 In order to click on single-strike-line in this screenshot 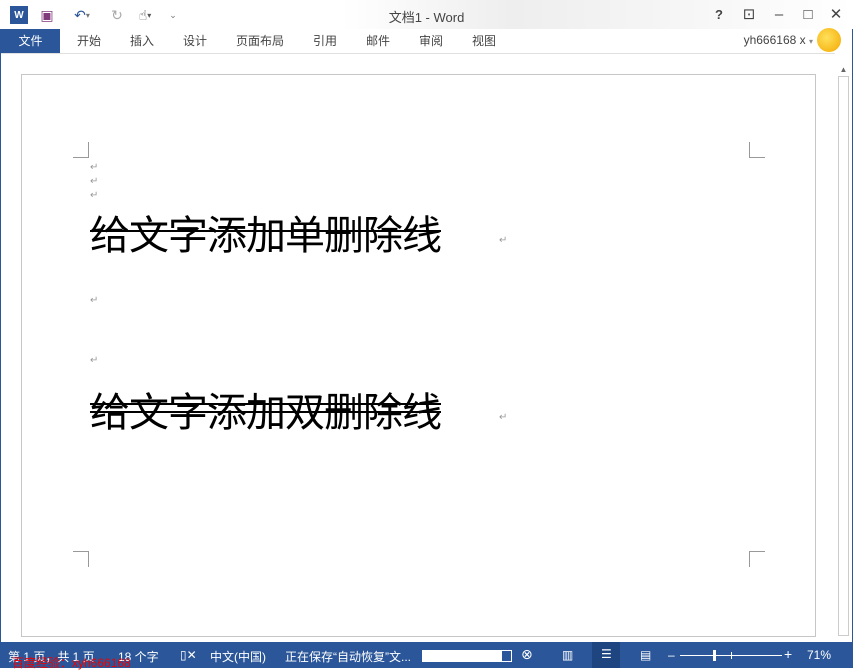, I will do `click(265, 231)`.